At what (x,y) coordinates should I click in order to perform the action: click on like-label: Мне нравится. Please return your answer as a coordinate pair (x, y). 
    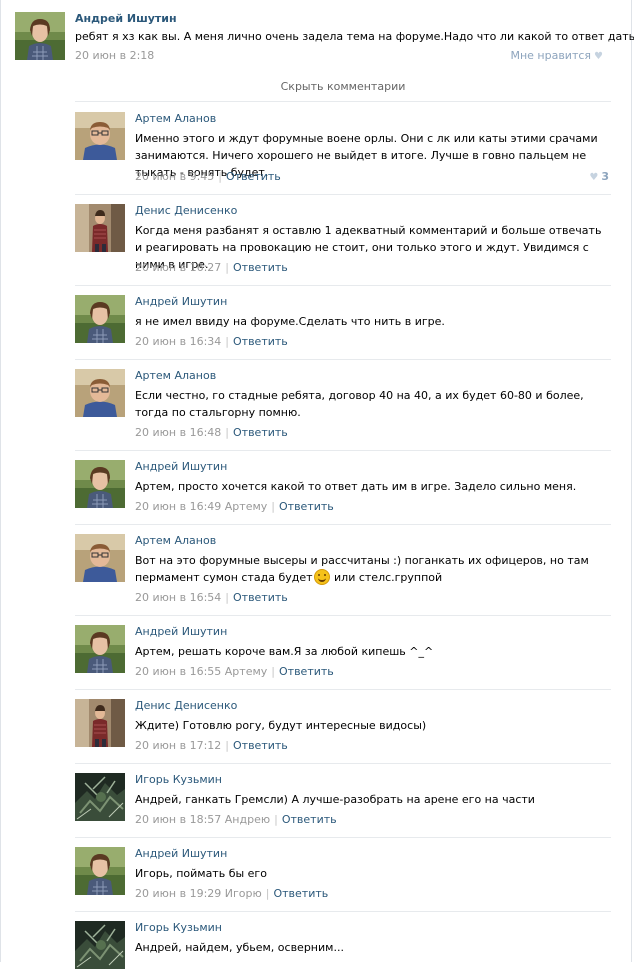
    Looking at the image, I should click on (551, 55).